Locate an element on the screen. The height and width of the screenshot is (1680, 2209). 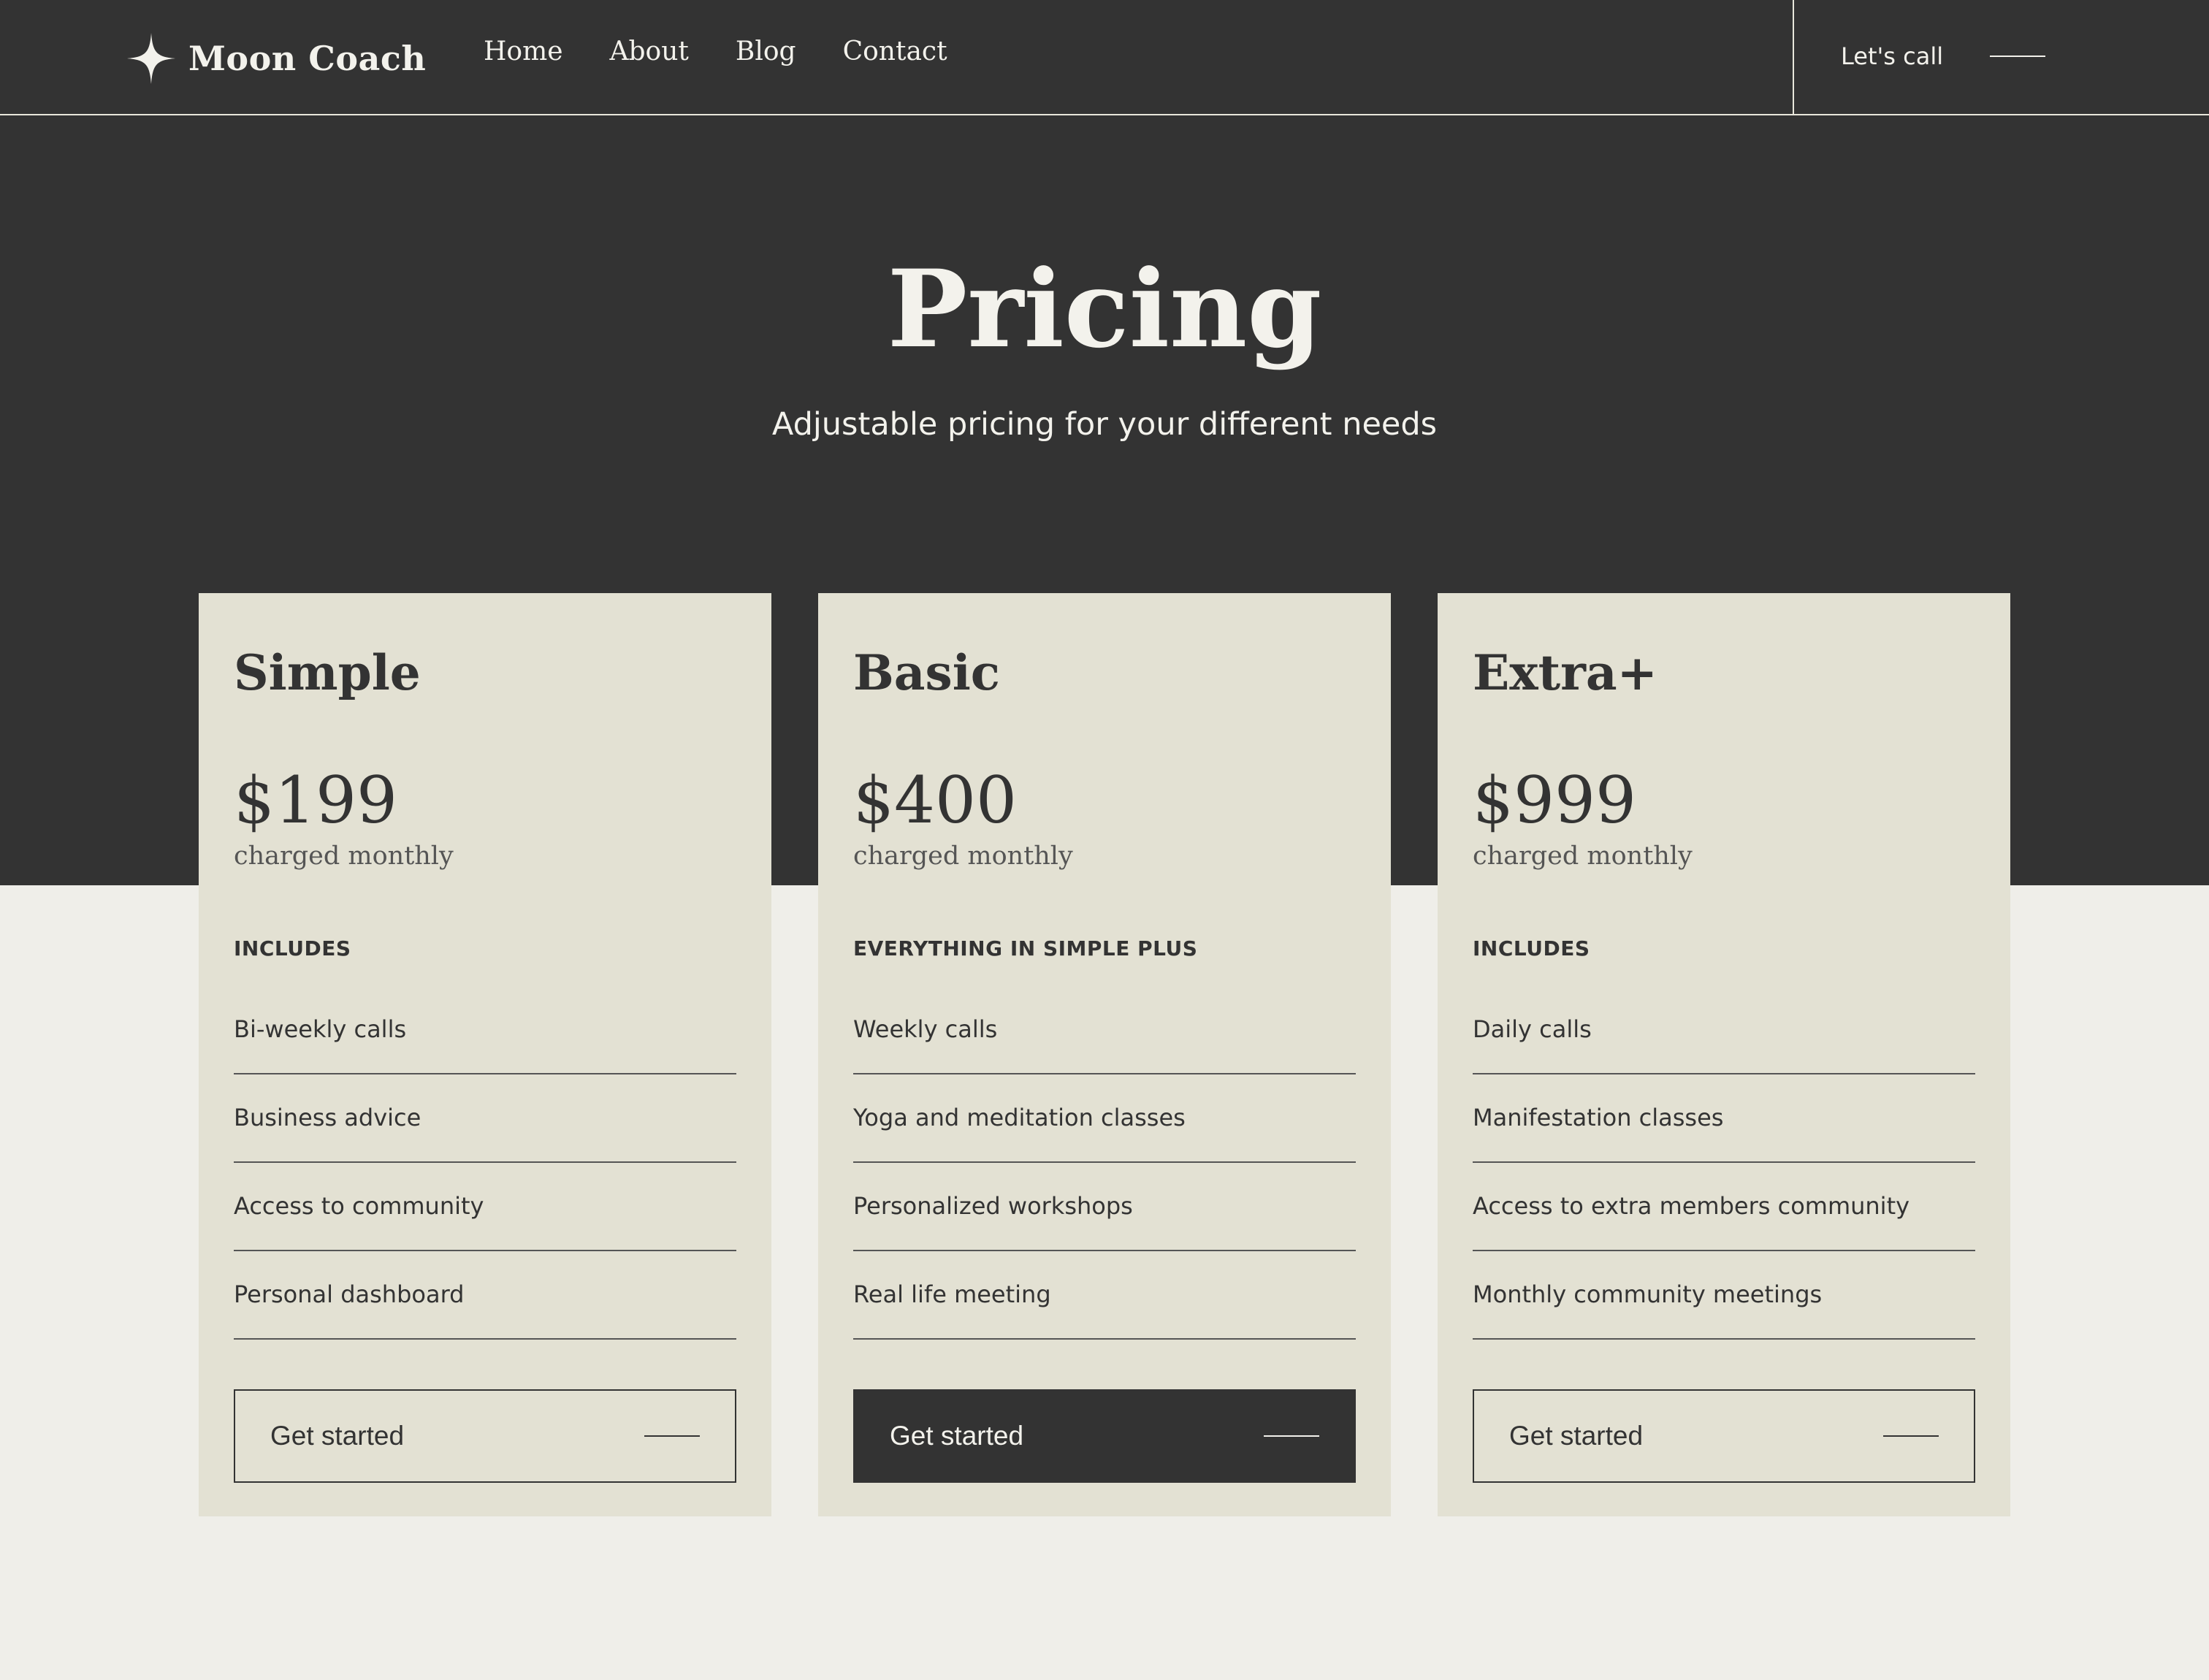
plan-name: Basic is located at coordinates (926, 672).